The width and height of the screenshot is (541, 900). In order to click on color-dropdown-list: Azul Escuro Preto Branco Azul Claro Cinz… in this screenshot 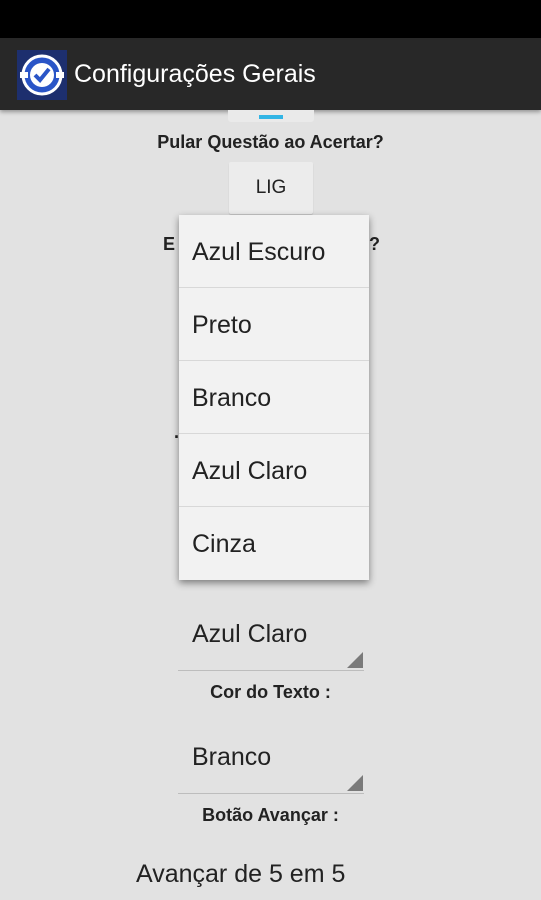, I will do `click(274, 397)`.